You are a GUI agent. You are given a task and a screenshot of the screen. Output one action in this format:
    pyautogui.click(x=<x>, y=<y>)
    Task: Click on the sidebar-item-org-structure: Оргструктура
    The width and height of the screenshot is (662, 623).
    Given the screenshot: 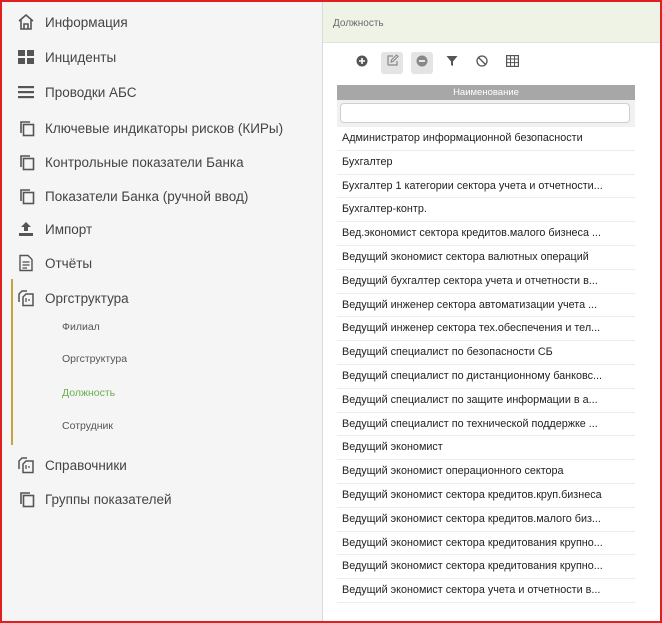 What is the action you would take?
    pyautogui.click(x=72, y=298)
    